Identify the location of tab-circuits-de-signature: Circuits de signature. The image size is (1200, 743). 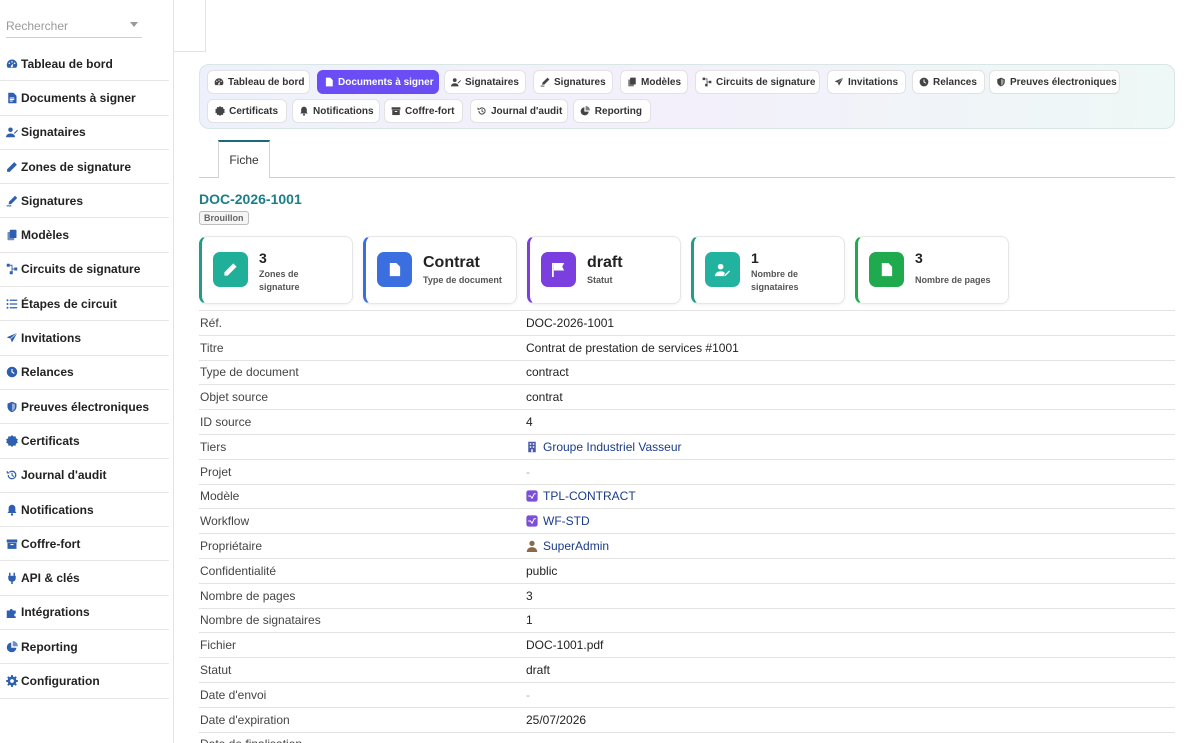
(757, 82).